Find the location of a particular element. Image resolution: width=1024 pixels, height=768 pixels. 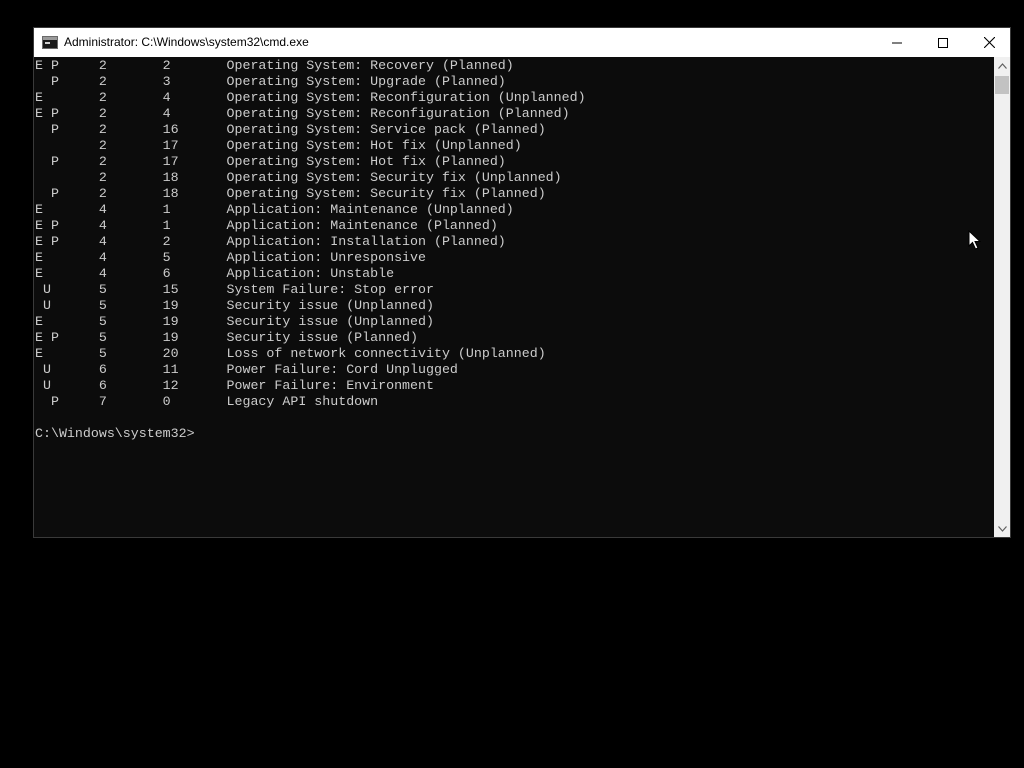

vertical-scrollbar is located at coordinates (1002, 297).